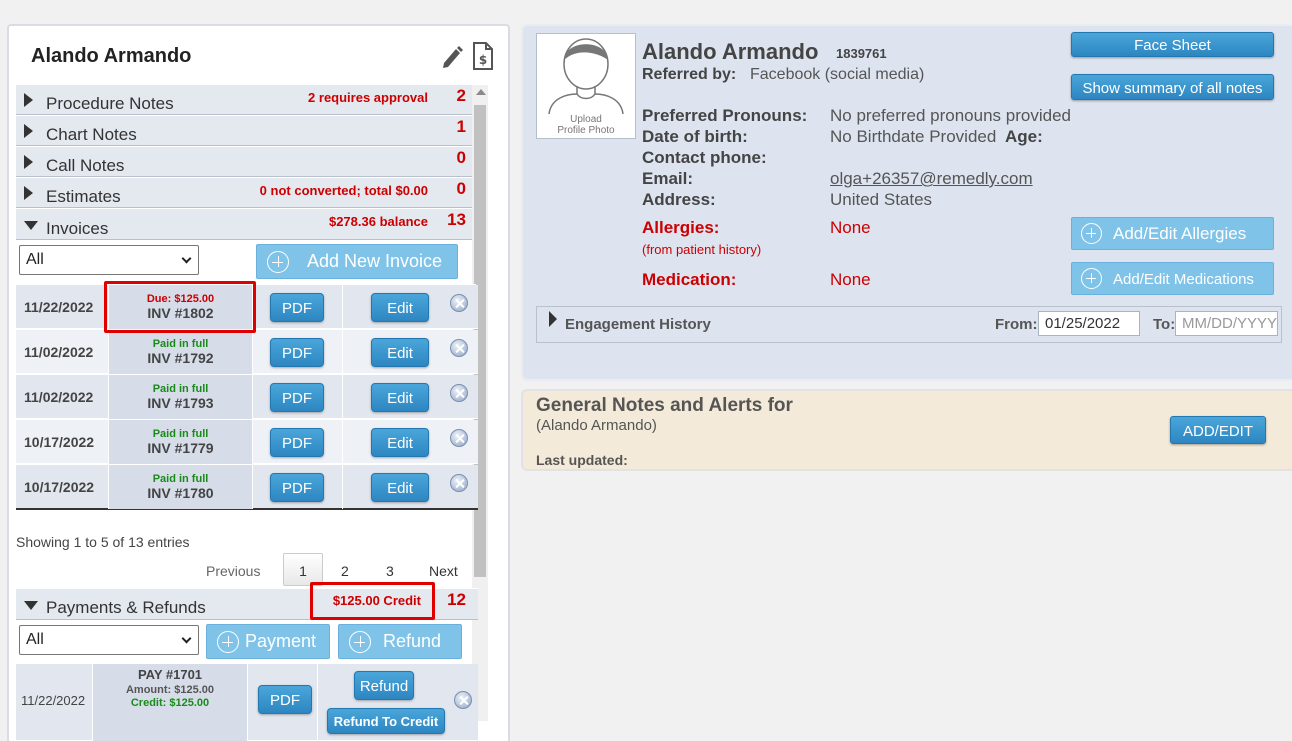  I want to click on allergies-source: (from patient history), so click(702, 249).